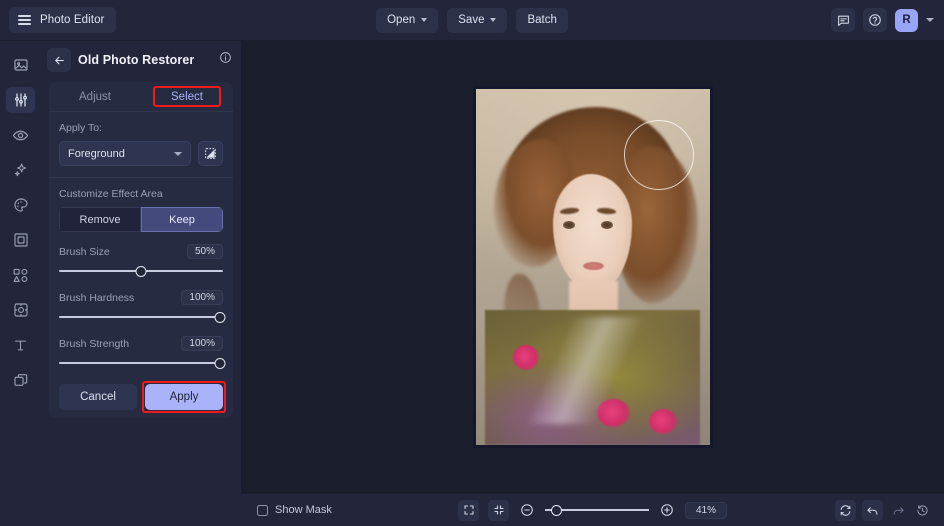 This screenshot has width=944, height=526. I want to click on invert-selection-button, so click(210, 153).